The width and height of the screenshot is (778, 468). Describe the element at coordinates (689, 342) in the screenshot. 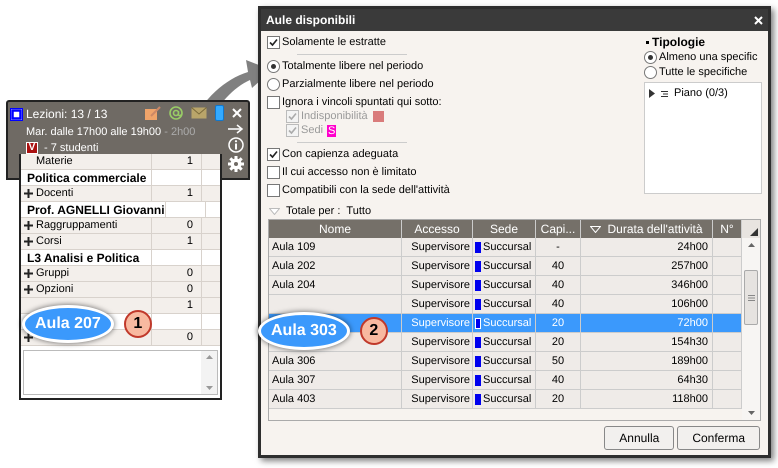

I see `table-cell-text: 154h30` at that location.